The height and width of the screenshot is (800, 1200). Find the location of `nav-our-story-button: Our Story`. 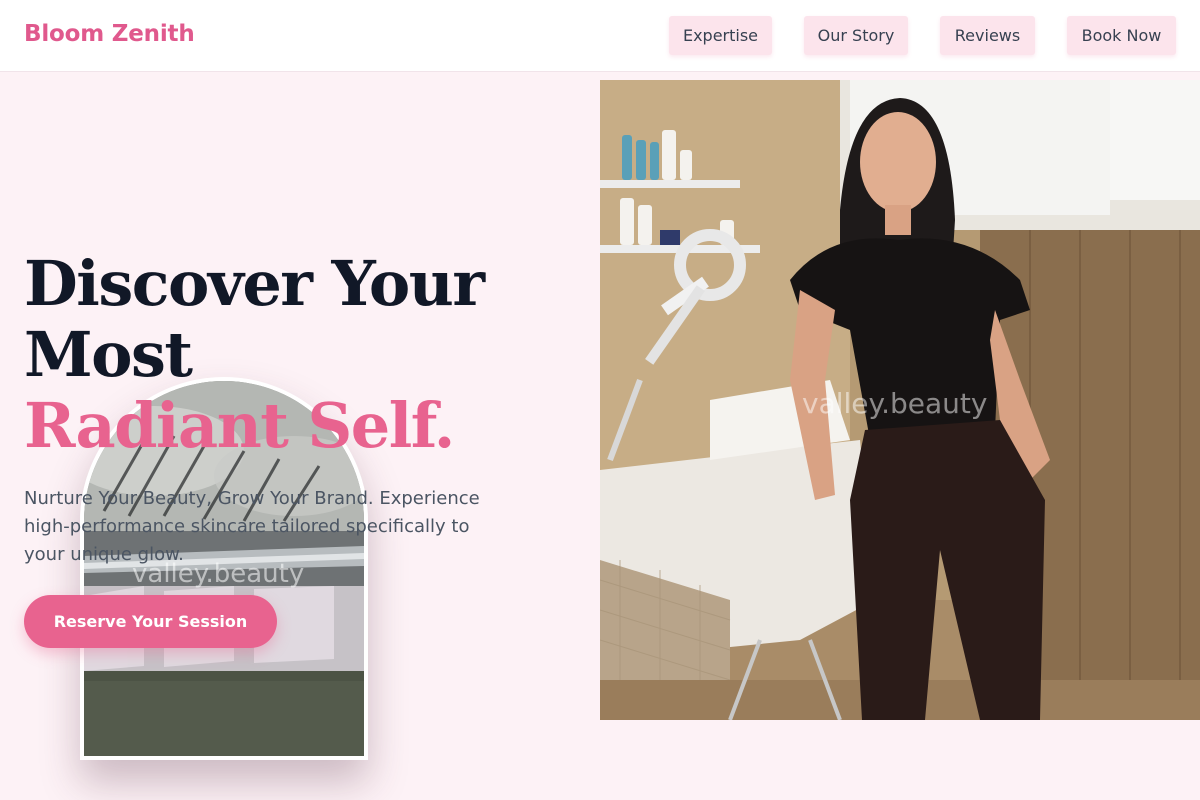

nav-our-story-button: Our Story is located at coordinates (856, 35).